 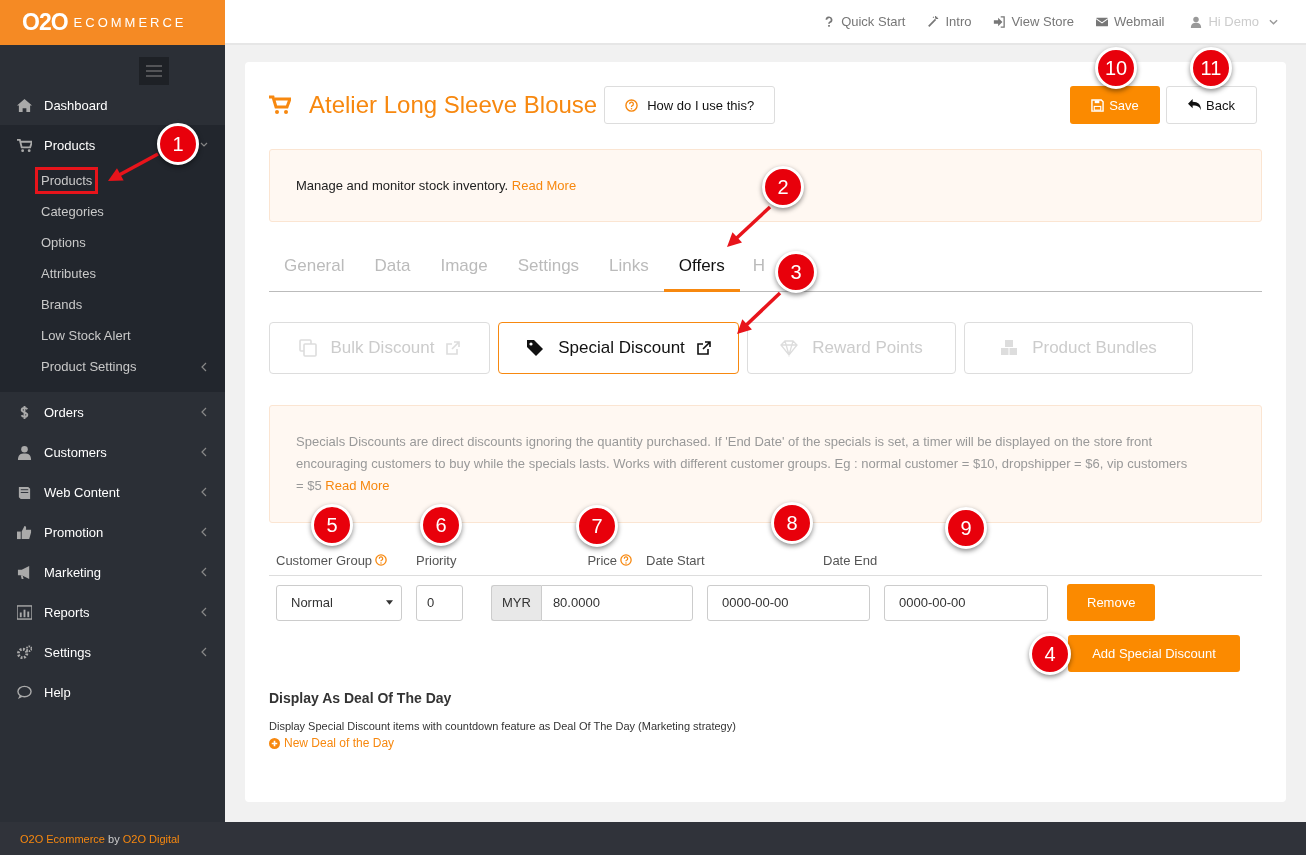 What do you see at coordinates (112, 242) in the screenshot?
I see `sidebar-subitem: Options` at bounding box center [112, 242].